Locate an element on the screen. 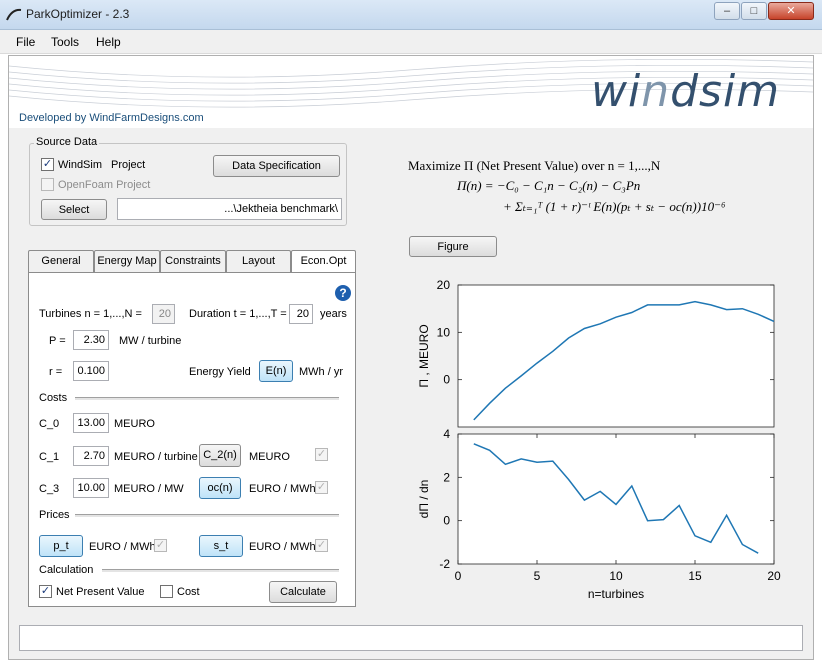 Image resolution: width=822 pixels, height=669 pixels. minimize-button: – is located at coordinates (727, 11).